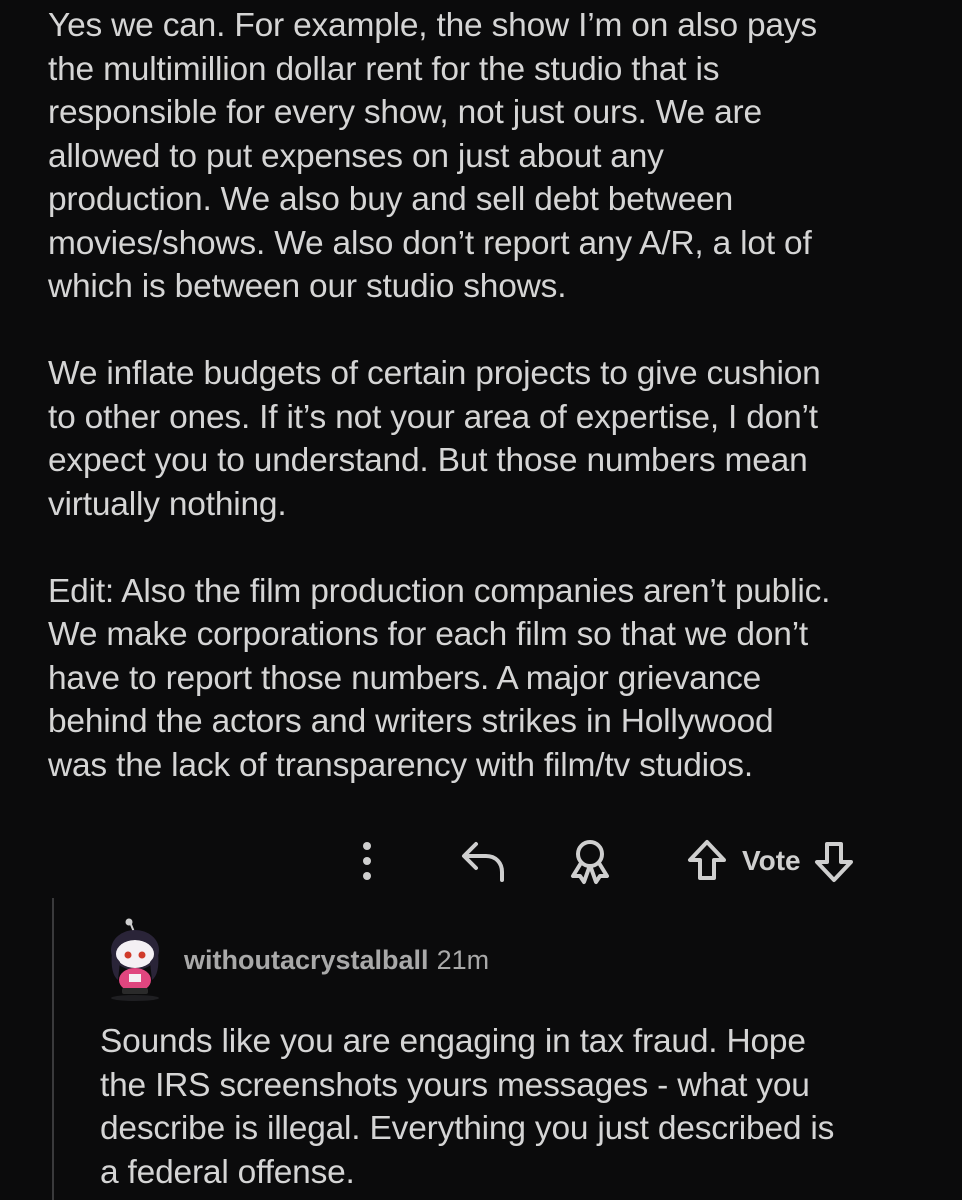  Describe the element at coordinates (307, 286) in the screenshot. I see `comment-line: which is between our studio shows.` at that location.